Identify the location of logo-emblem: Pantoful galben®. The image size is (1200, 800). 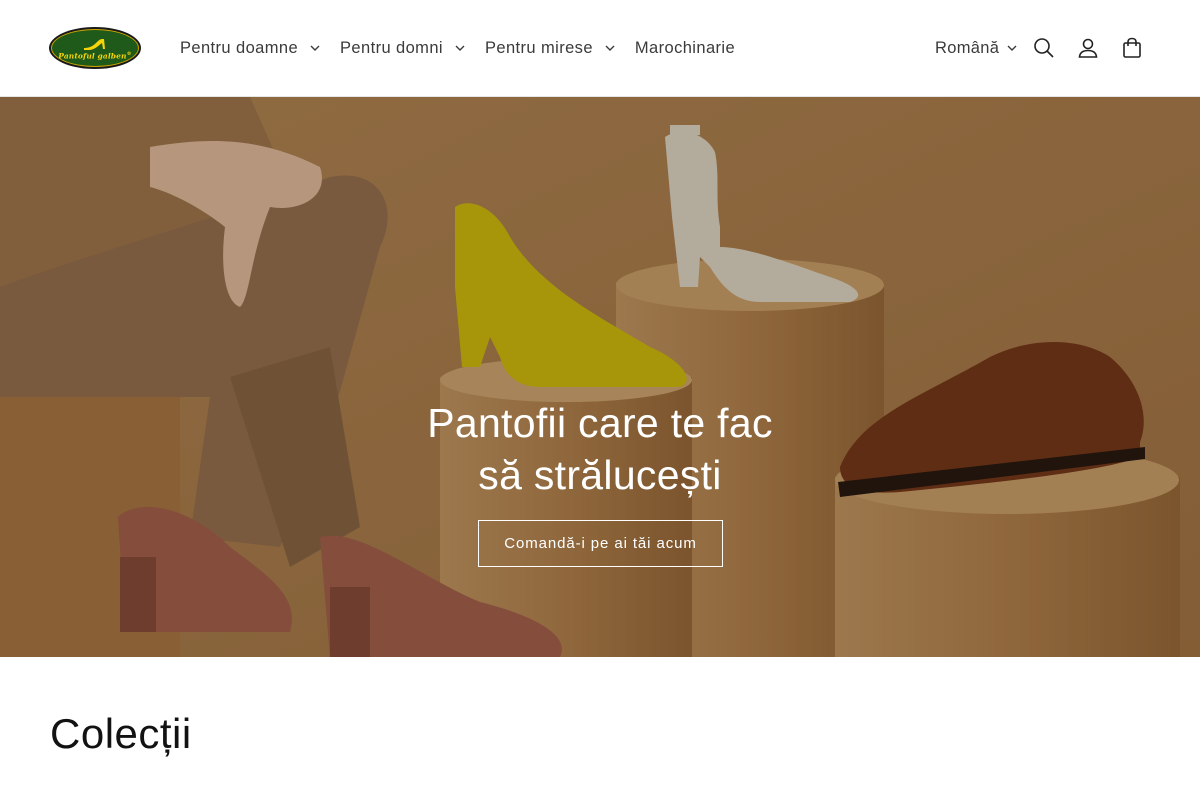
(95, 48).